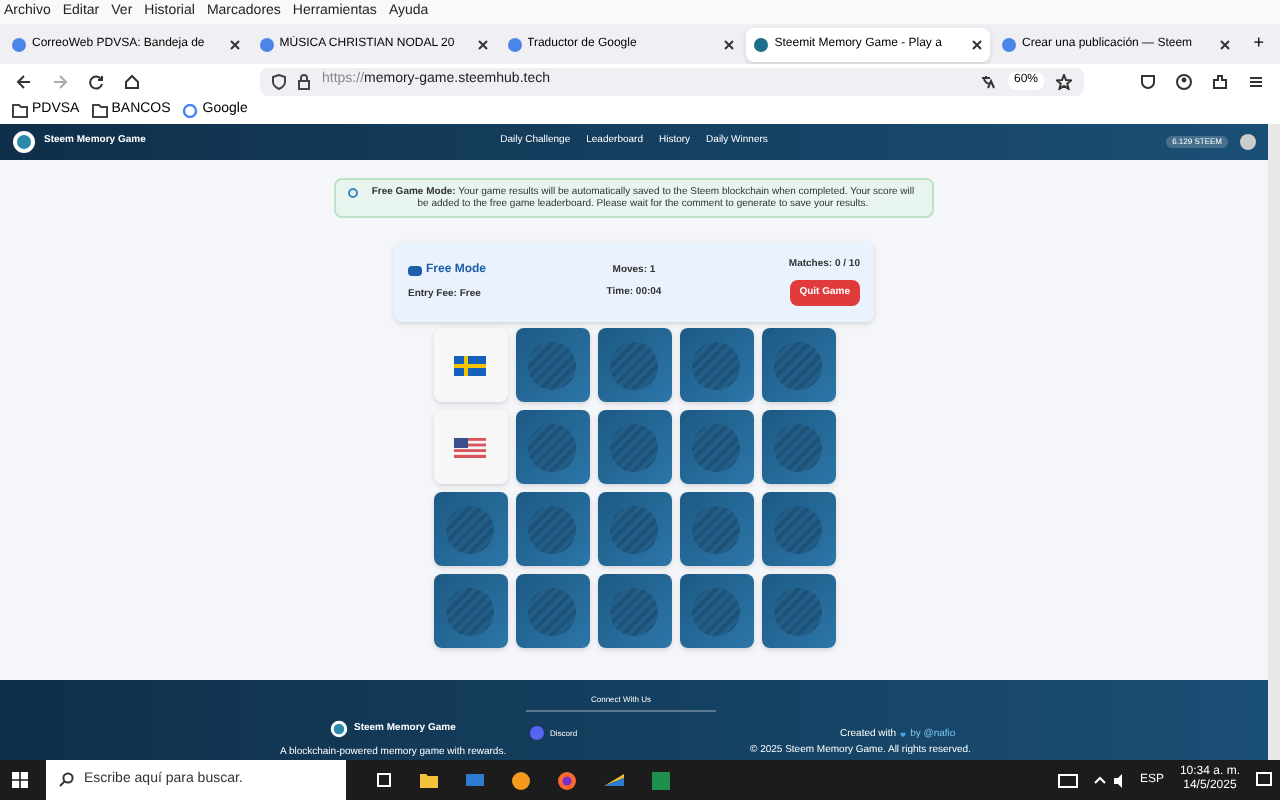 The image size is (1280, 800). Describe the element at coordinates (1184, 81) in the screenshot. I see `account-icon` at that location.